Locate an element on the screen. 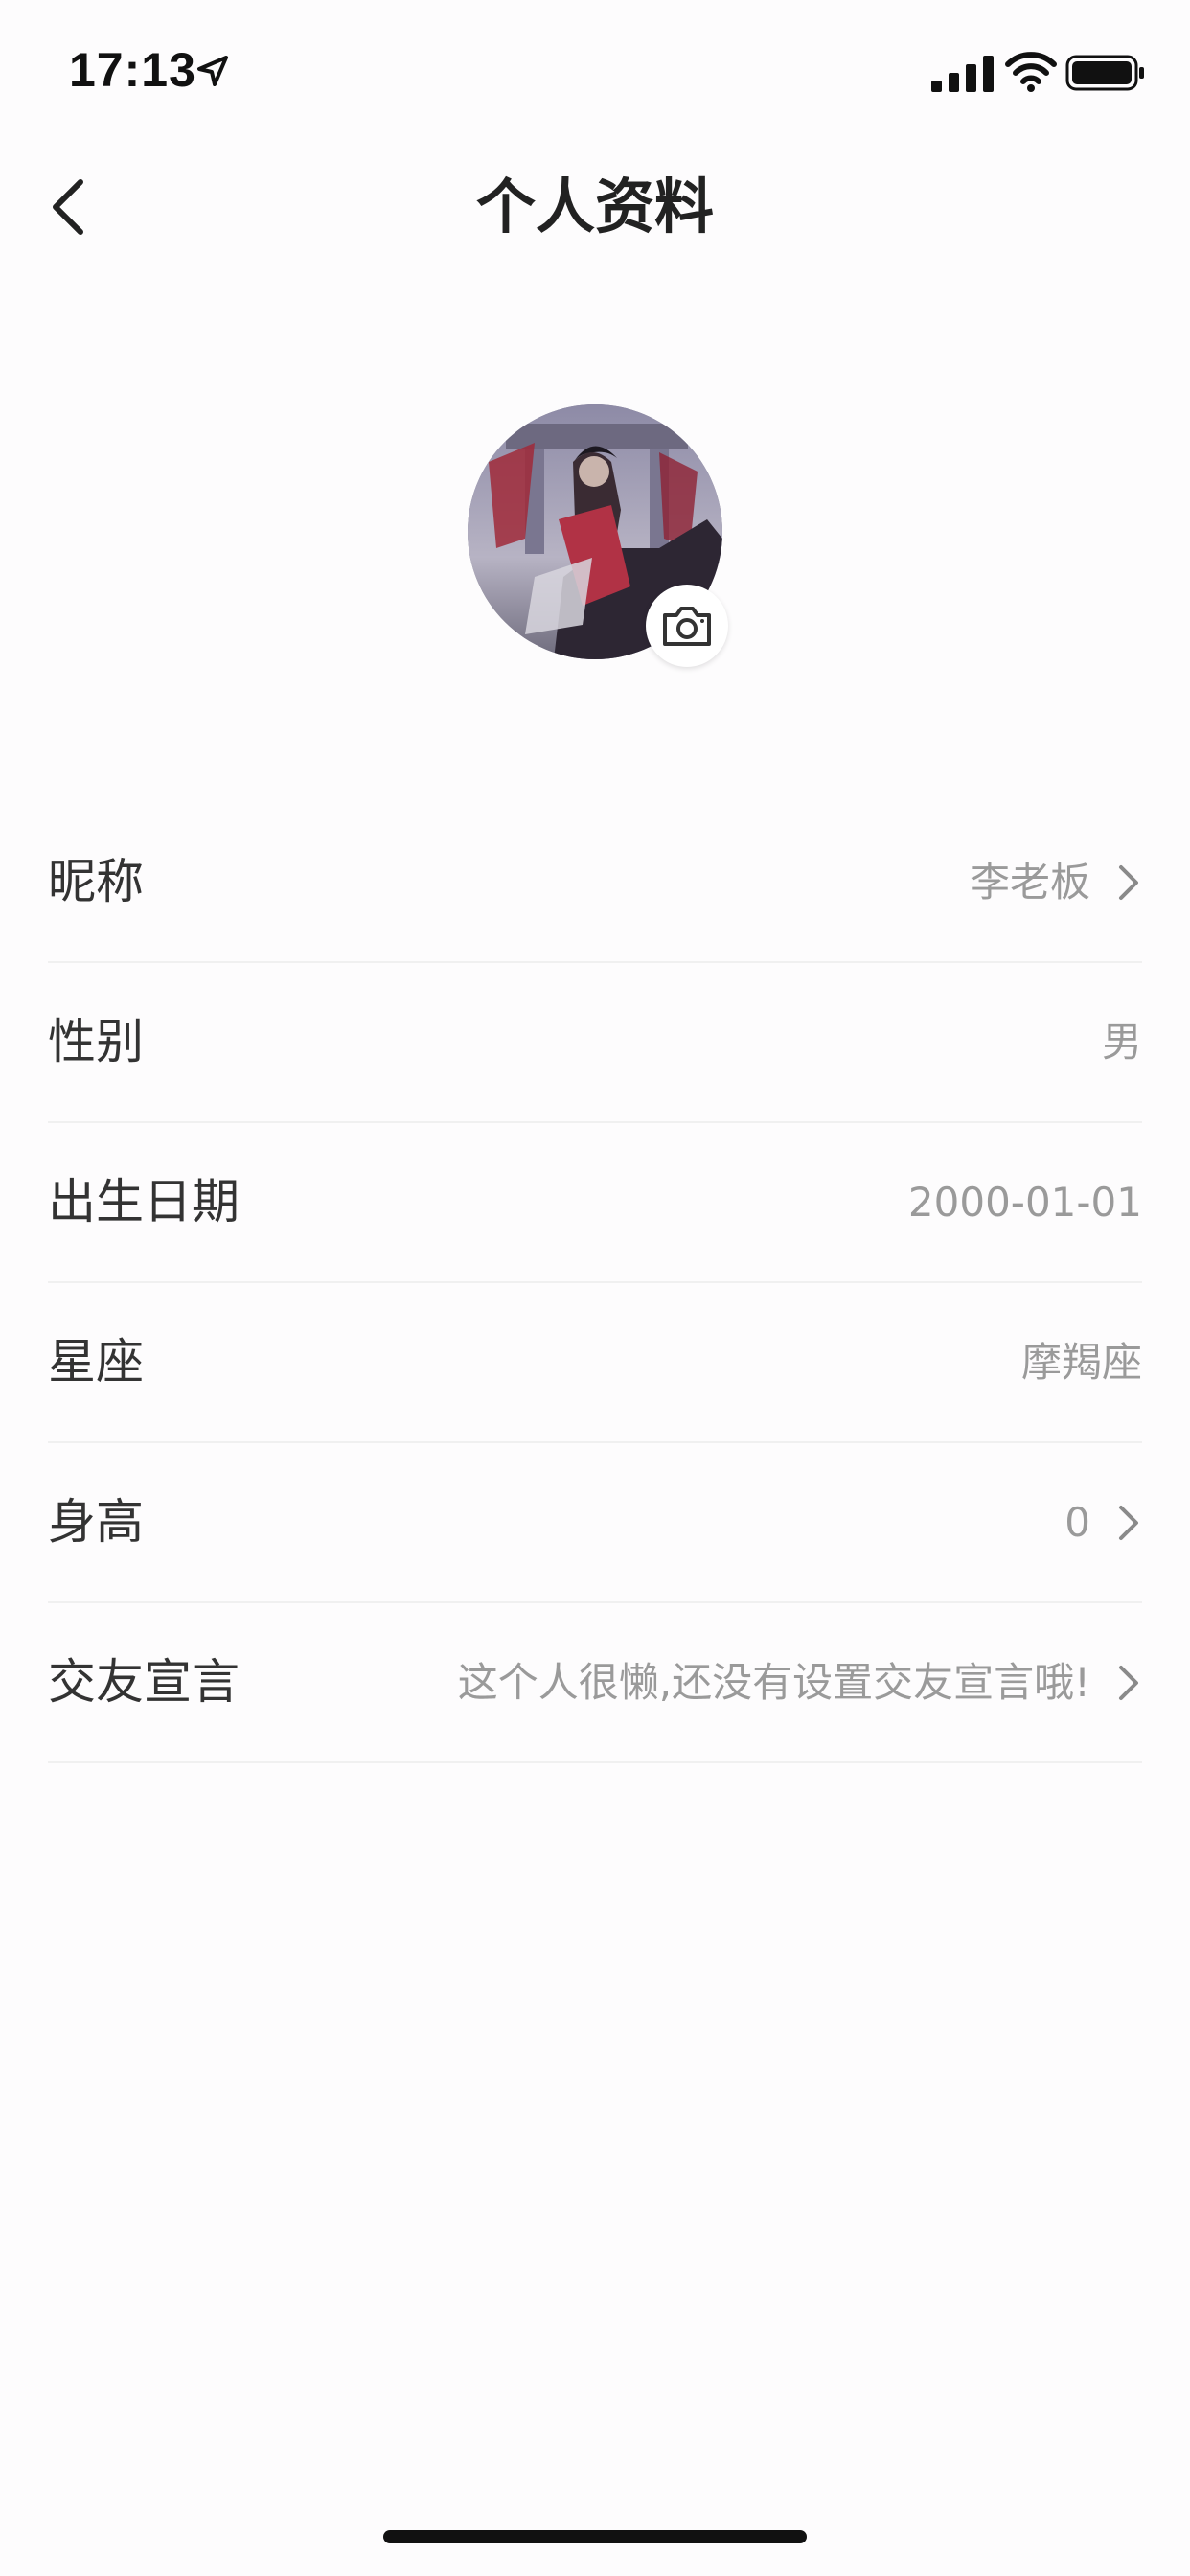 Image resolution: width=1190 pixels, height=2576 pixels. row-value: 男 is located at coordinates (1122, 1042).